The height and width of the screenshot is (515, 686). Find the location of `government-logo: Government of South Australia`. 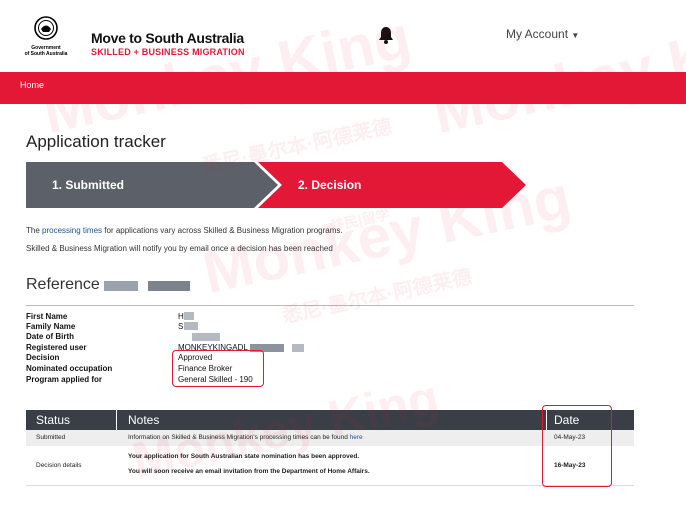

government-logo: Government of South Australia is located at coordinates (46, 37).